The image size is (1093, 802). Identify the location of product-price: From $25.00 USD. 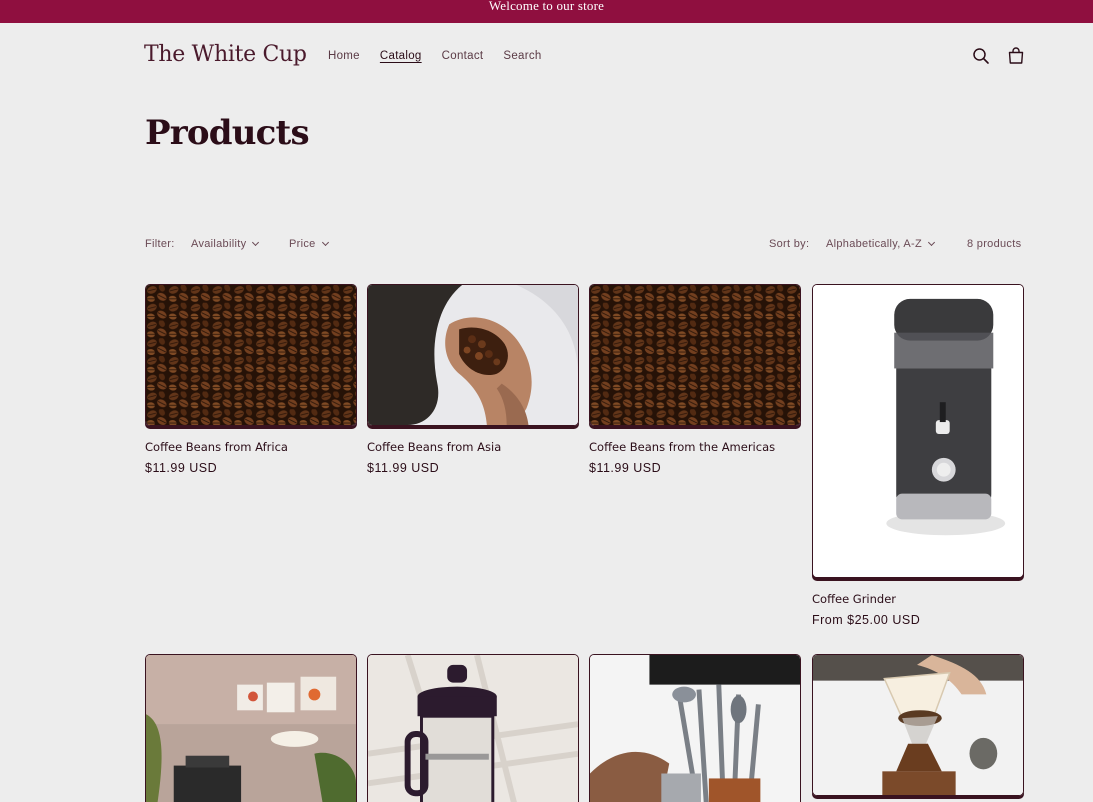
(866, 620).